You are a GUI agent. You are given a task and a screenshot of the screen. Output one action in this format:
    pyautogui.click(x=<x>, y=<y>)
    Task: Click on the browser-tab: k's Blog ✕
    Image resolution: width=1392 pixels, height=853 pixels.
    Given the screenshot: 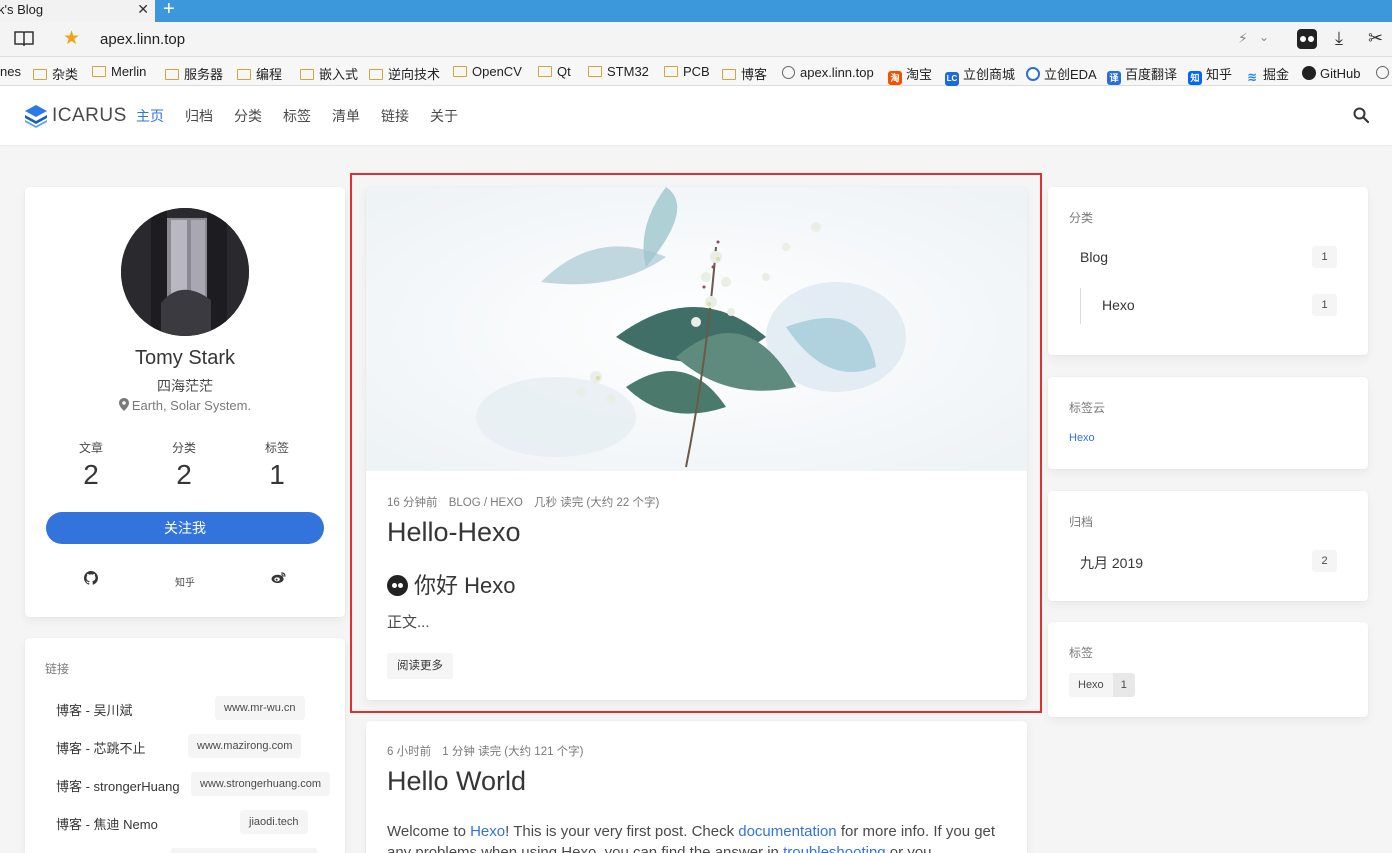 What is the action you would take?
    pyautogui.click(x=77, y=11)
    